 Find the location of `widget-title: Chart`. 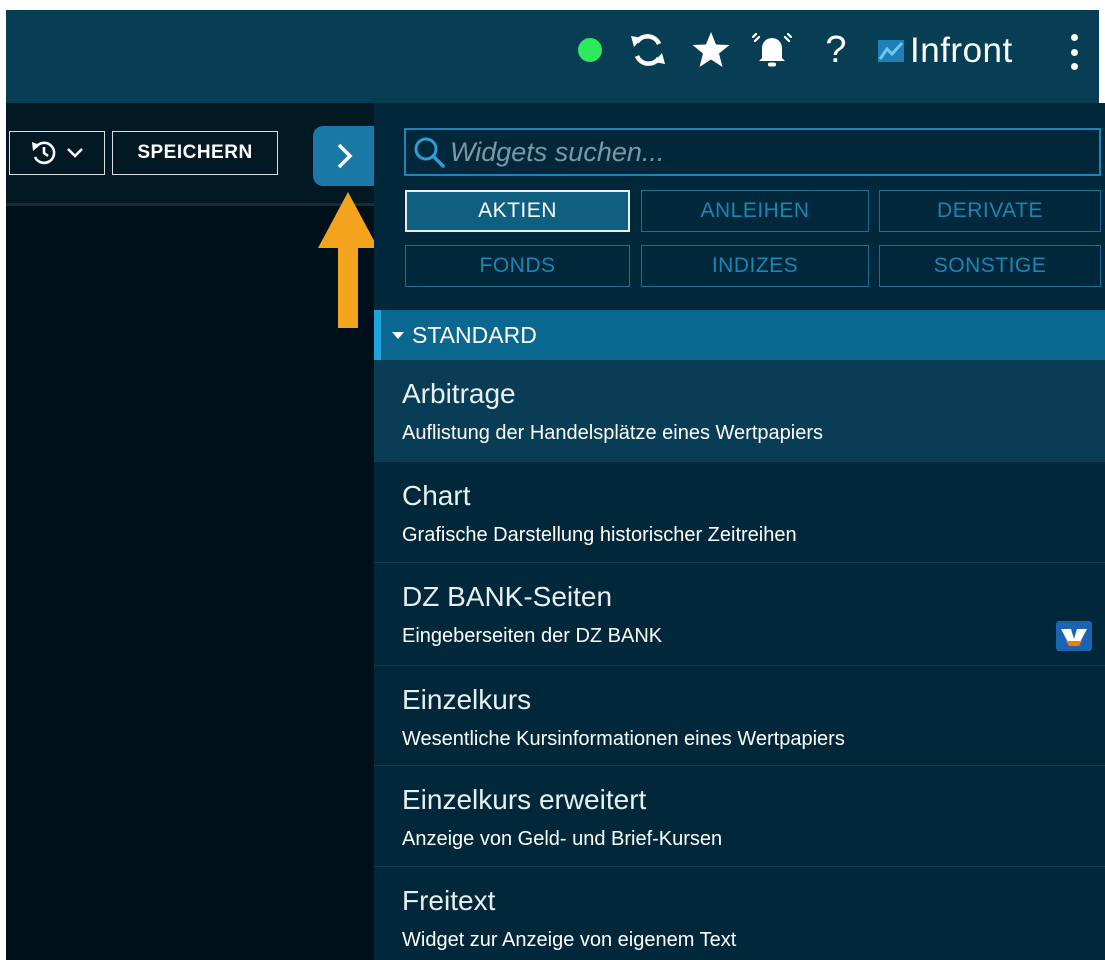

widget-title: Chart is located at coordinates (436, 495).